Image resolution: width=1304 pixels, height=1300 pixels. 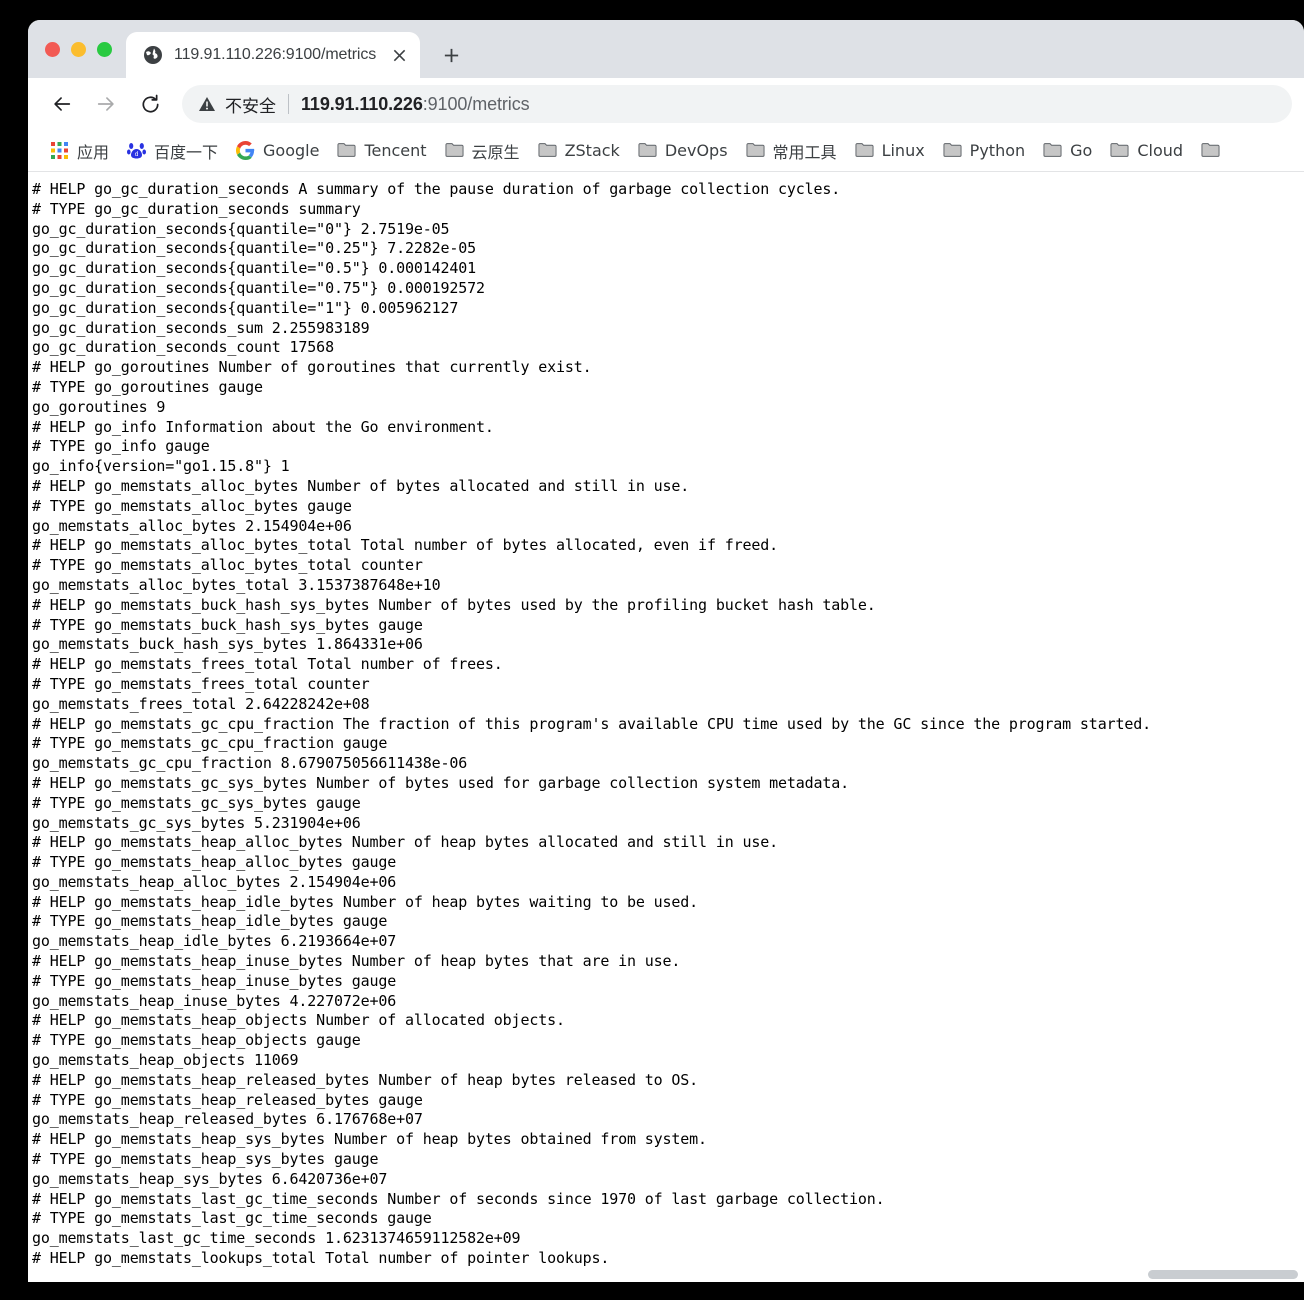 What do you see at coordinates (903, 150) in the screenshot?
I see `bookmark-label: Linux` at bounding box center [903, 150].